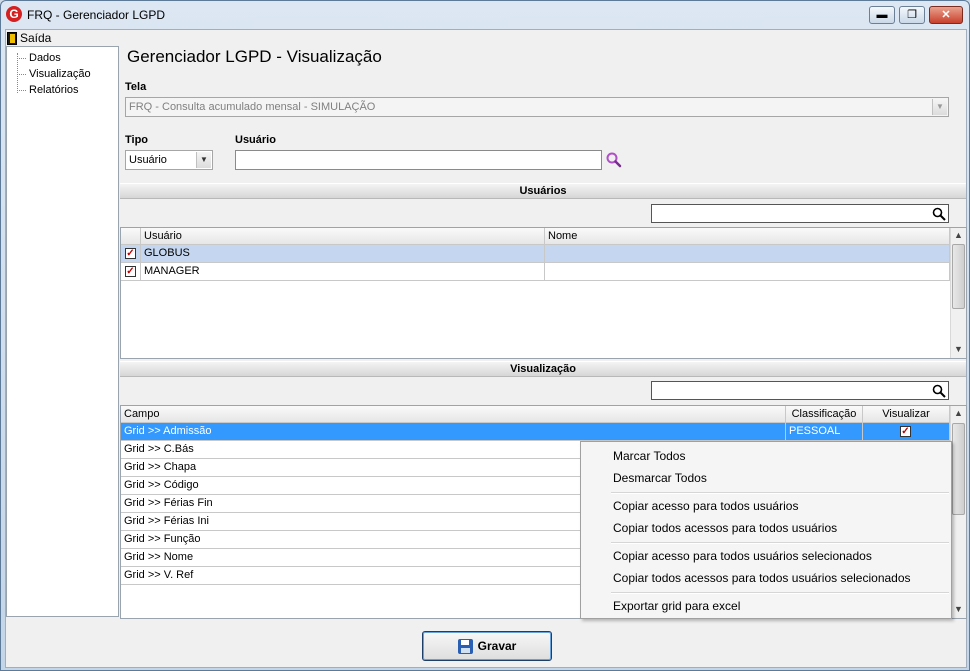 The width and height of the screenshot is (970, 671). Describe the element at coordinates (148, 160) in the screenshot. I see `tipo-select-value: Usuário` at that location.